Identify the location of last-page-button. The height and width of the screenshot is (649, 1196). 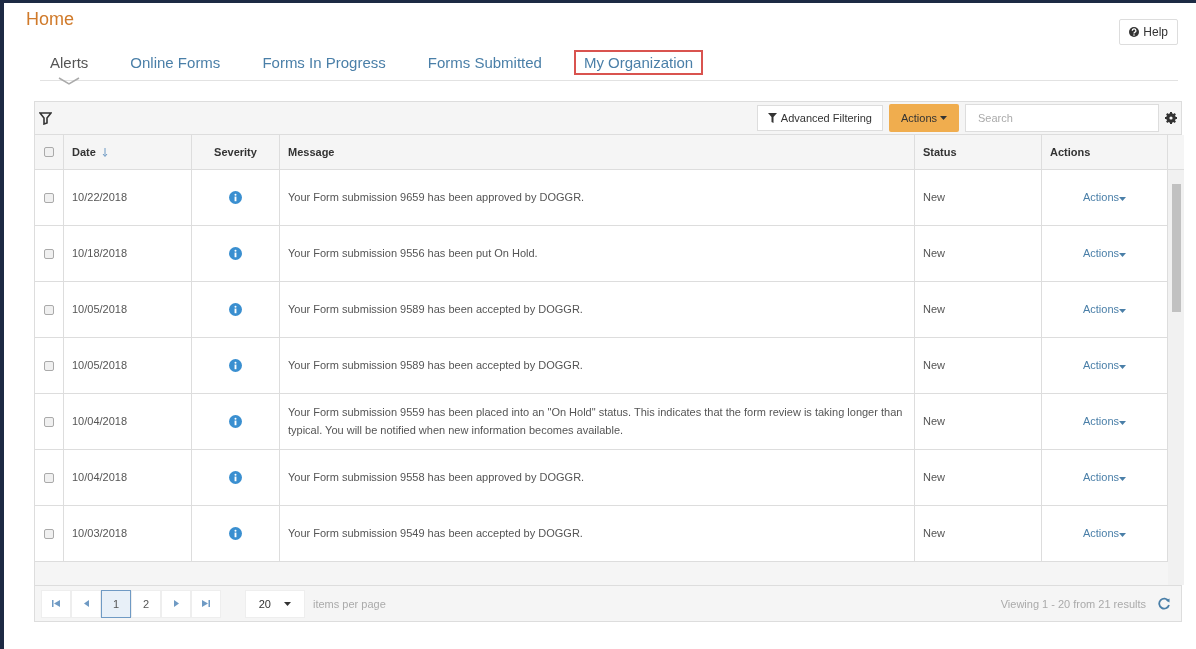
(206, 603).